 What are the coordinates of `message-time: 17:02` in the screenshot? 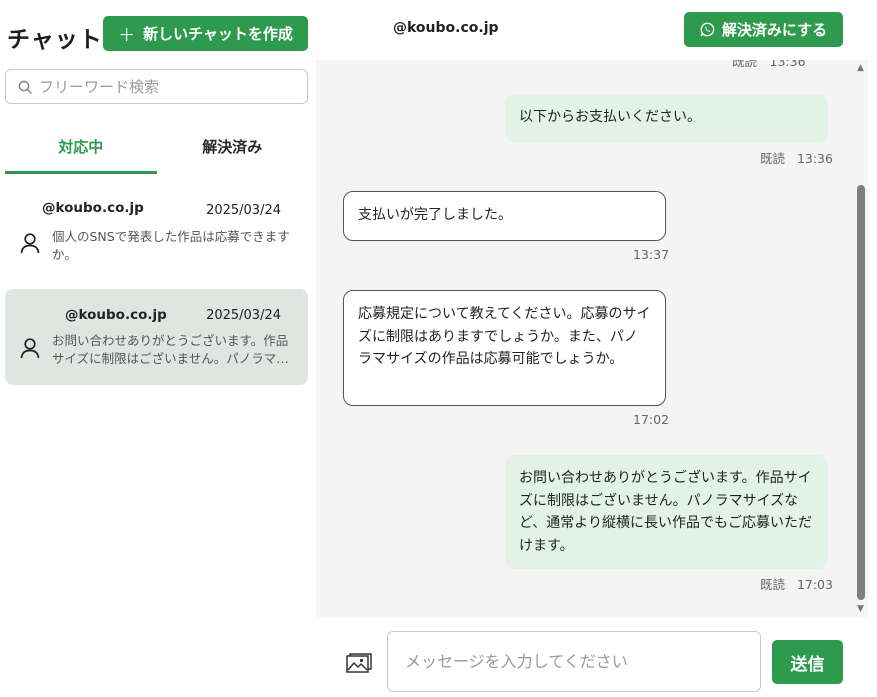 It's located at (651, 419).